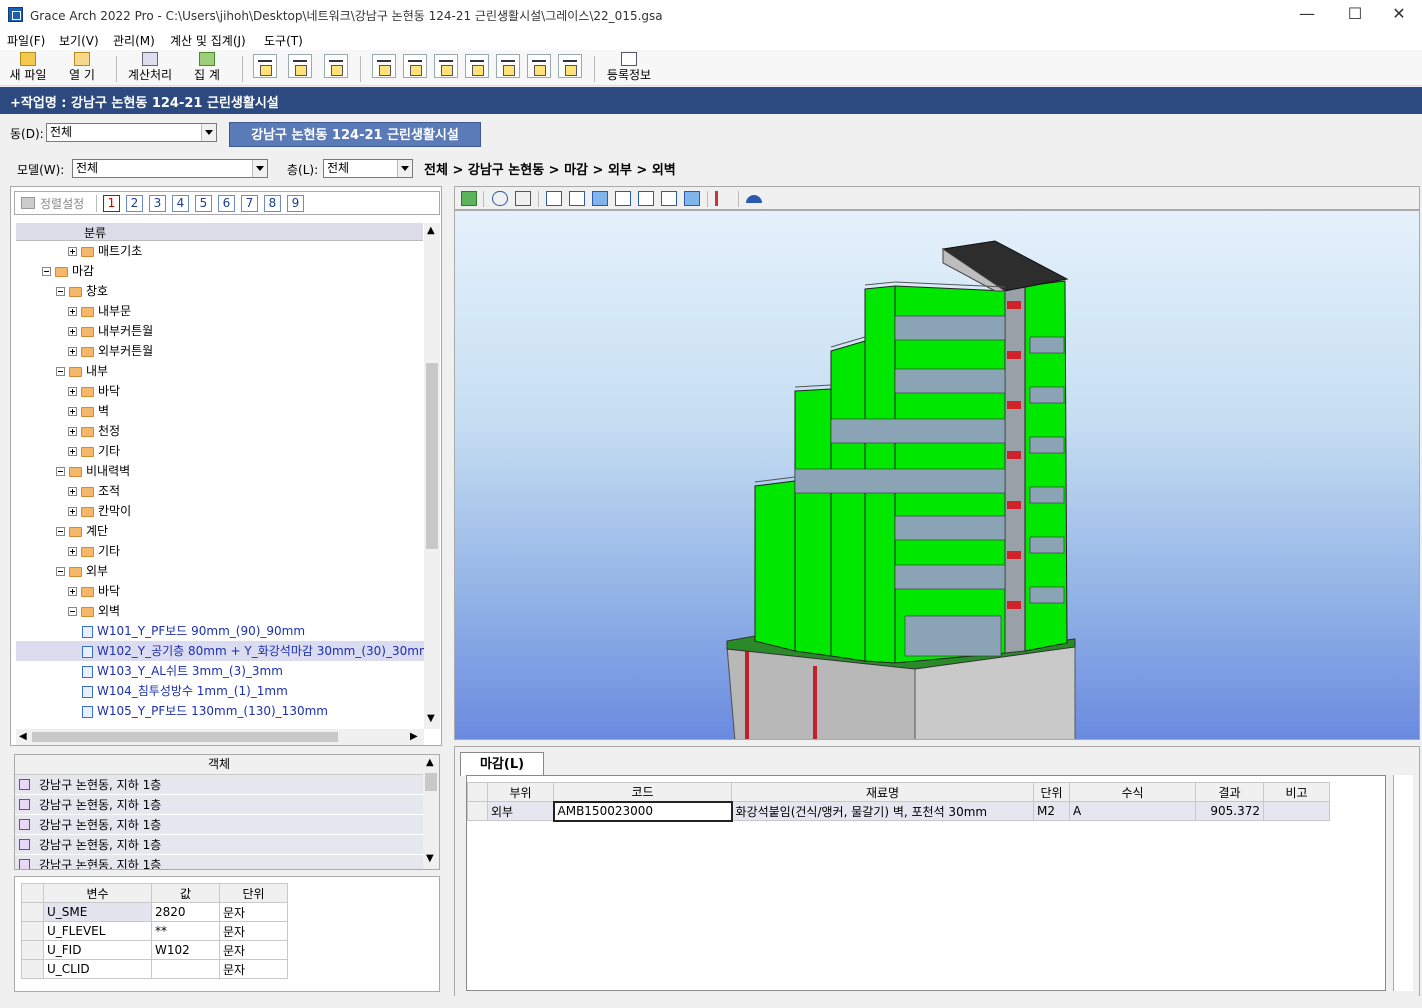 The image size is (1422, 1008). What do you see at coordinates (185, 950) in the screenshot?
I see `variable-value: W102` at bounding box center [185, 950].